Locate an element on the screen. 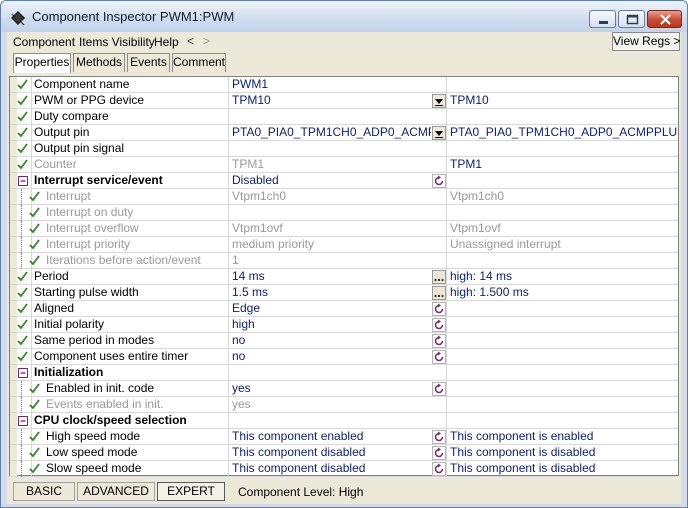  property-row: Aligned Edge is located at coordinates (344, 309).